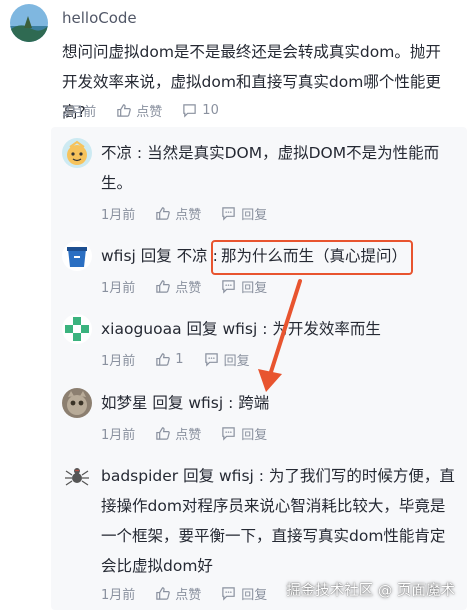 Image resolution: width=467 pixels, height=610 pixels. I want to click on annotation-arrow, so click(280, 335).